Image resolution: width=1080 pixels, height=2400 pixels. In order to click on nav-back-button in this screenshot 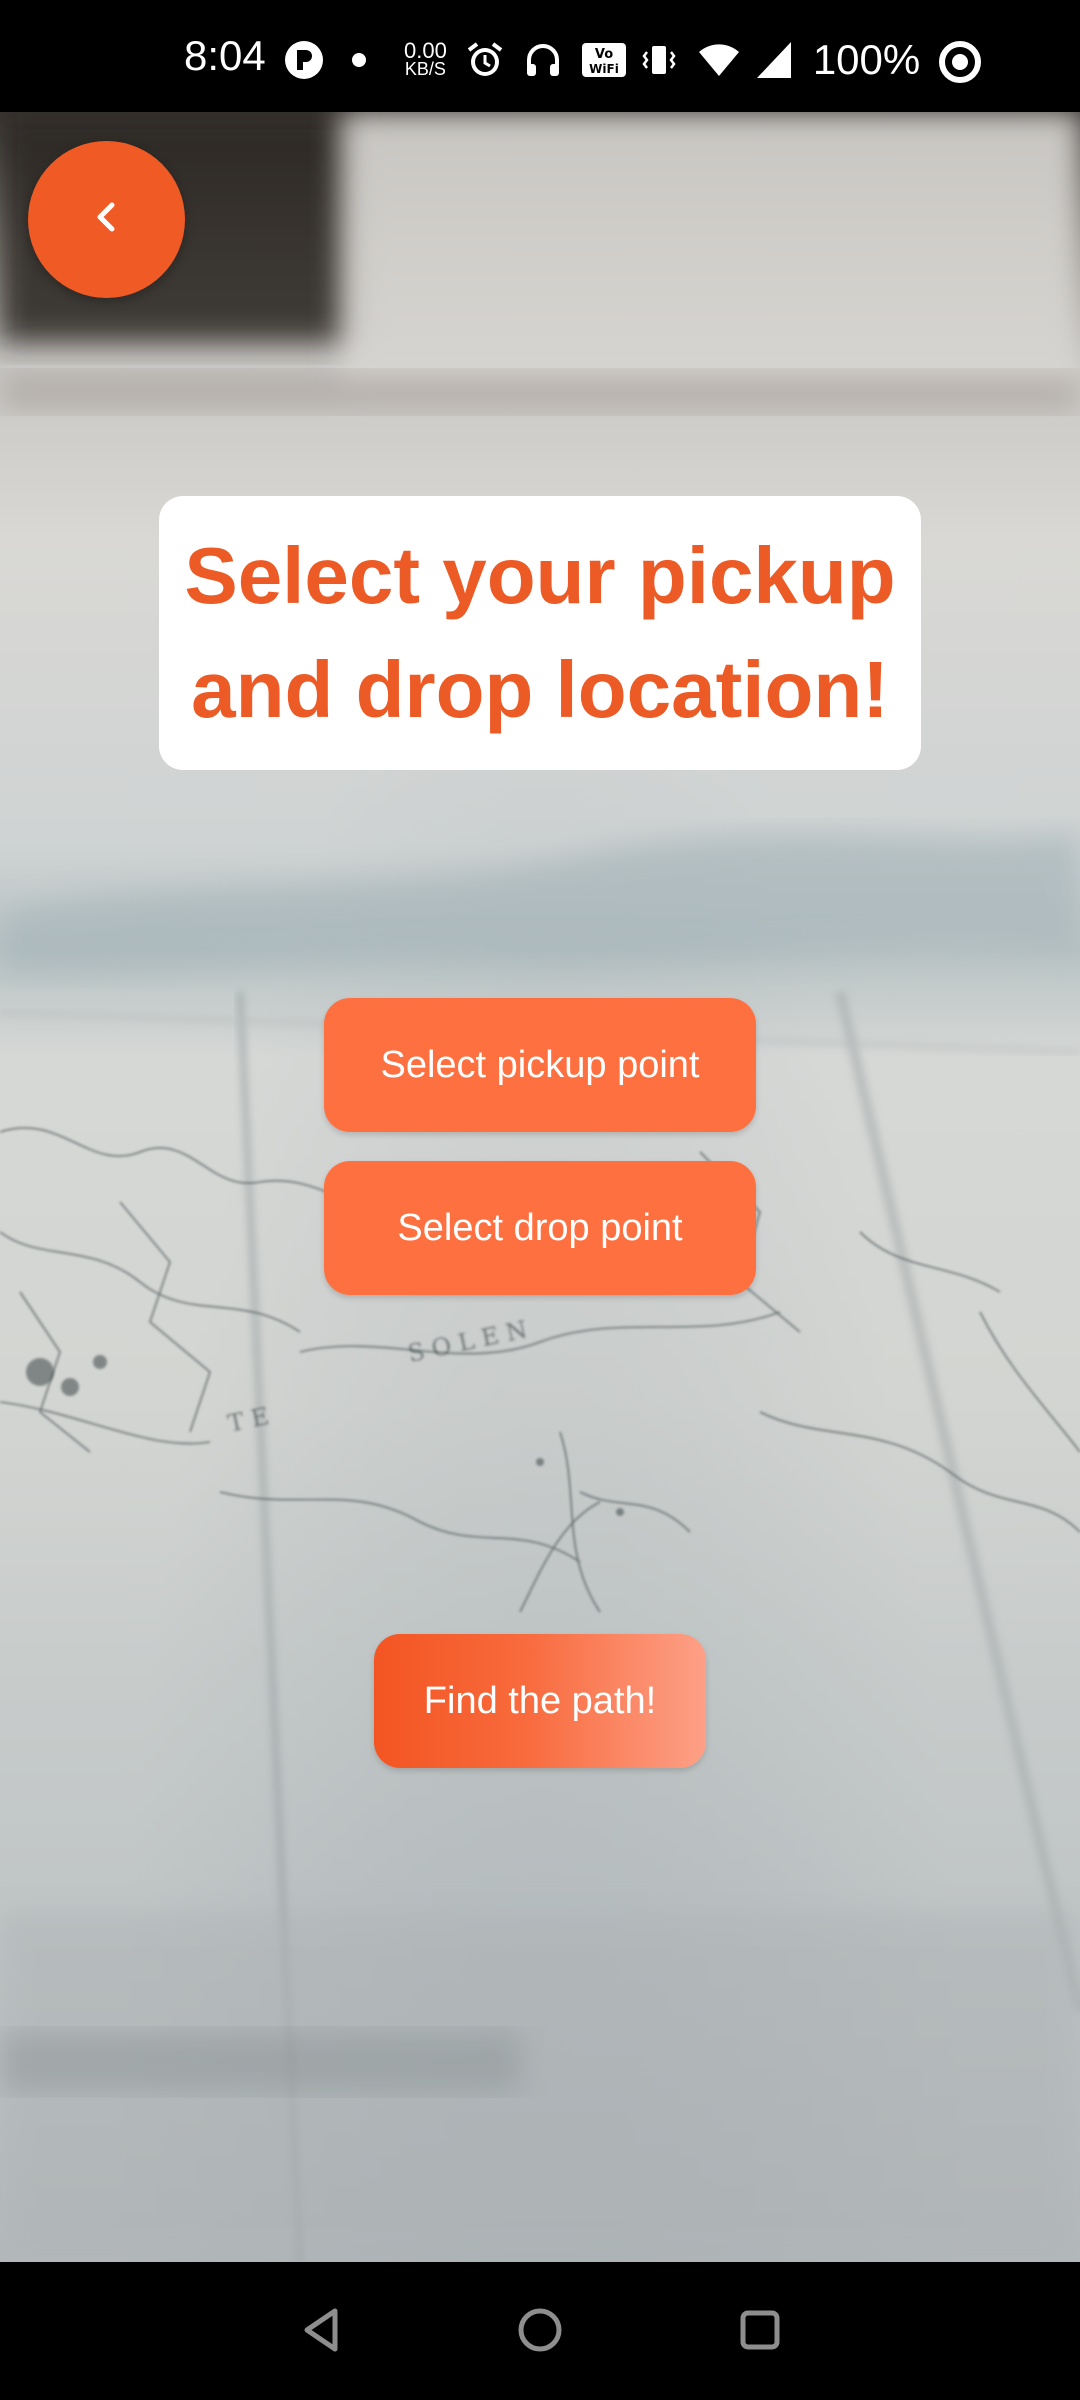, I will do `click(322, 2332)`.